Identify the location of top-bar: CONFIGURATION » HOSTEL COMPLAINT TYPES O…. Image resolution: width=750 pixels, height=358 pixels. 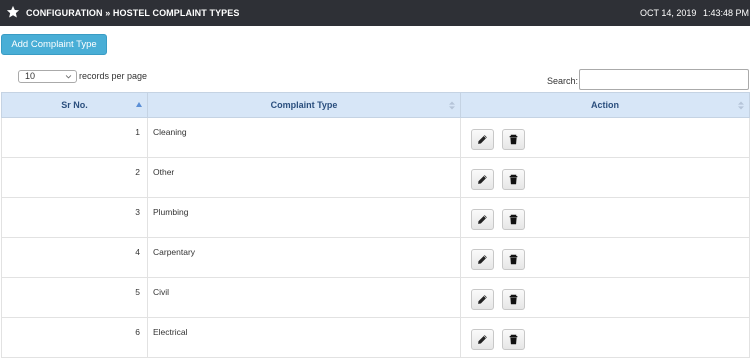
(375, 13).